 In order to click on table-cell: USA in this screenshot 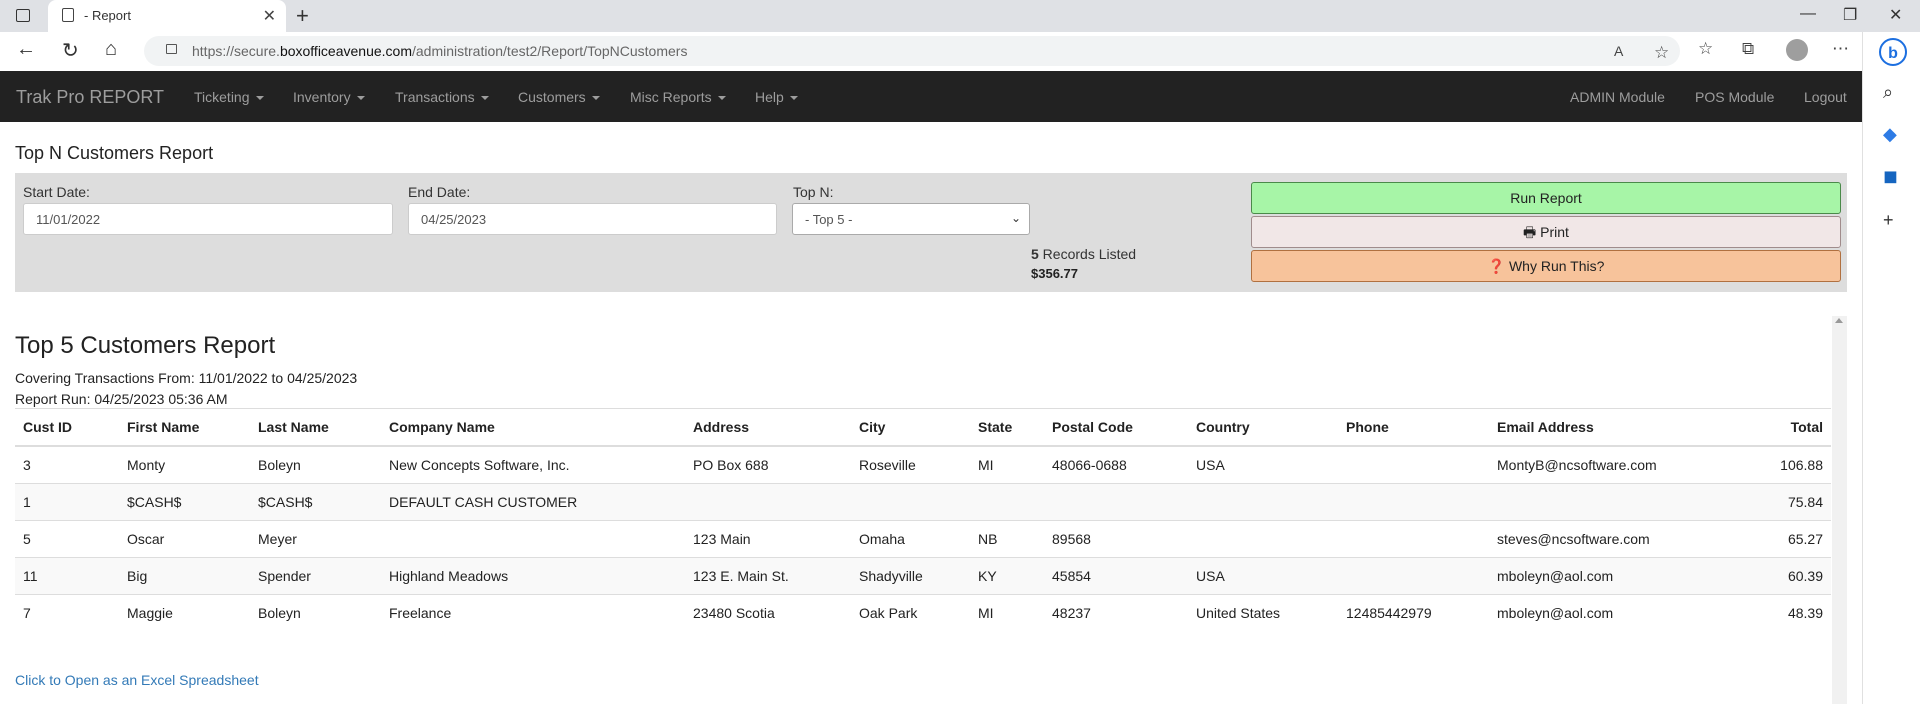, I will do `click(1263, 576)`.